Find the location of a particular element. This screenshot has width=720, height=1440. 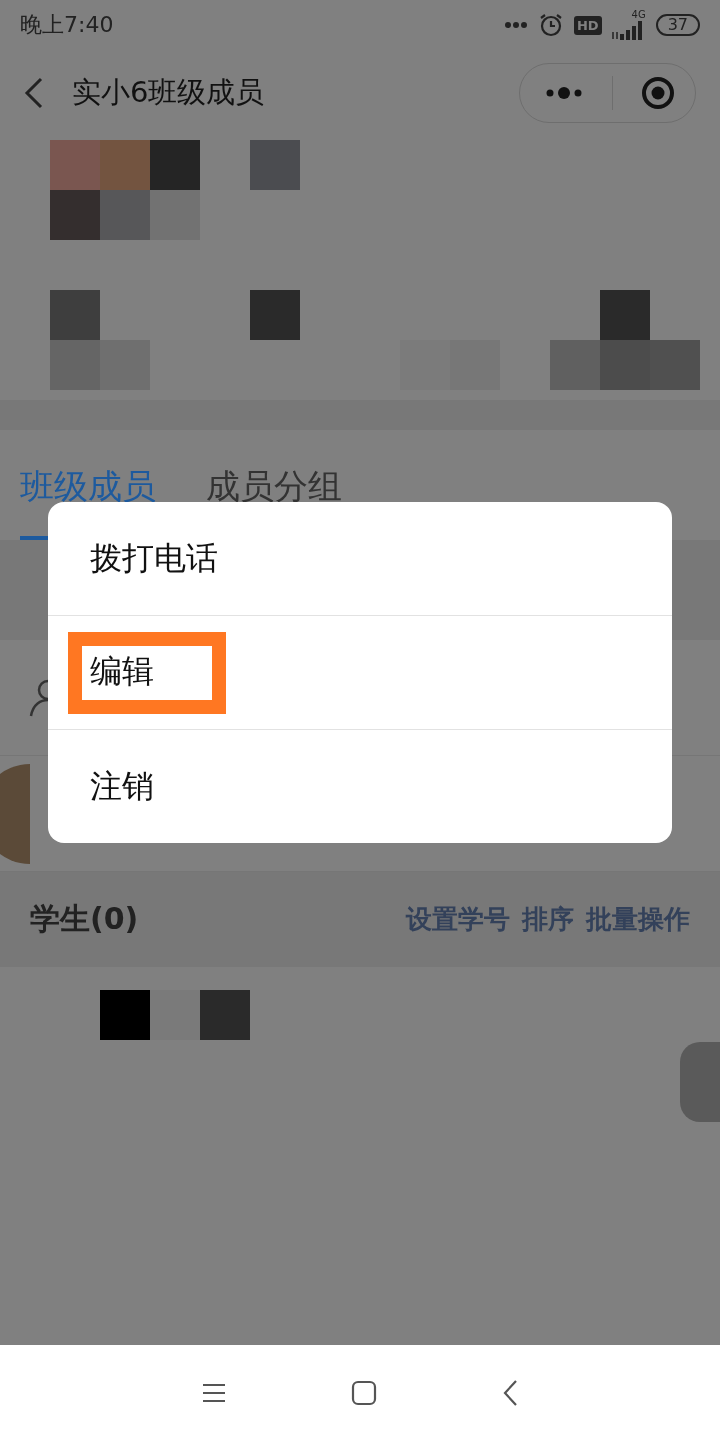

hd-badge: HD is located at coordinates (587, 25).